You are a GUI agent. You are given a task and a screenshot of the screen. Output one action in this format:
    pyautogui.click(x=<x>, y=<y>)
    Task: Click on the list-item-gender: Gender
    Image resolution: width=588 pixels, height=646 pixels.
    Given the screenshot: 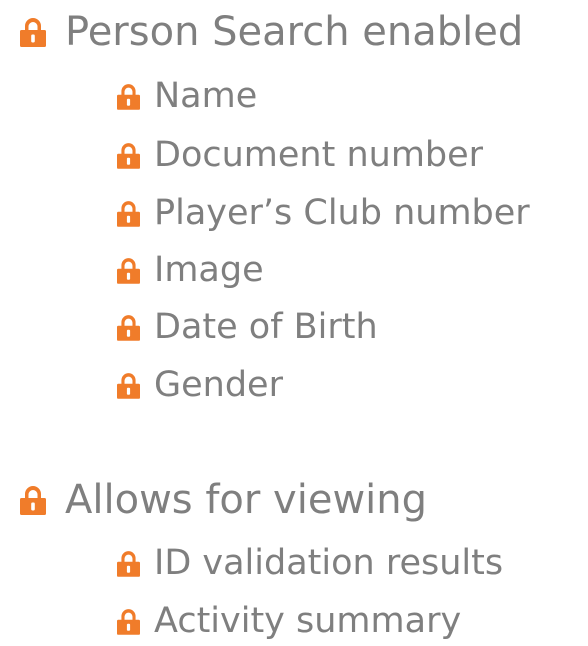 What is the action you would take?
    pyautogui.click(x=200, y=385)
    